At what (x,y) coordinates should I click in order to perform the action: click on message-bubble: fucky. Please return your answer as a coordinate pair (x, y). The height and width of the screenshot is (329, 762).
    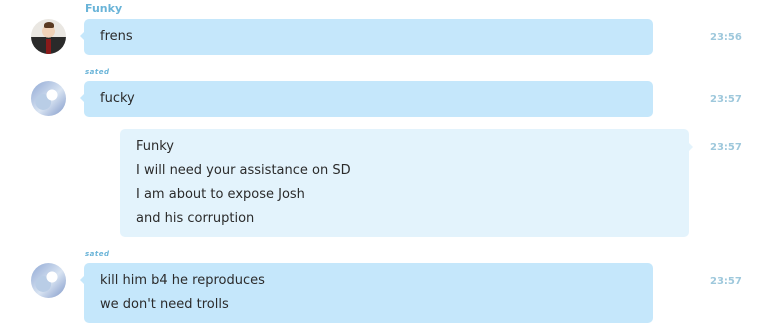
    Looking at the image, I should click on (366, 99).